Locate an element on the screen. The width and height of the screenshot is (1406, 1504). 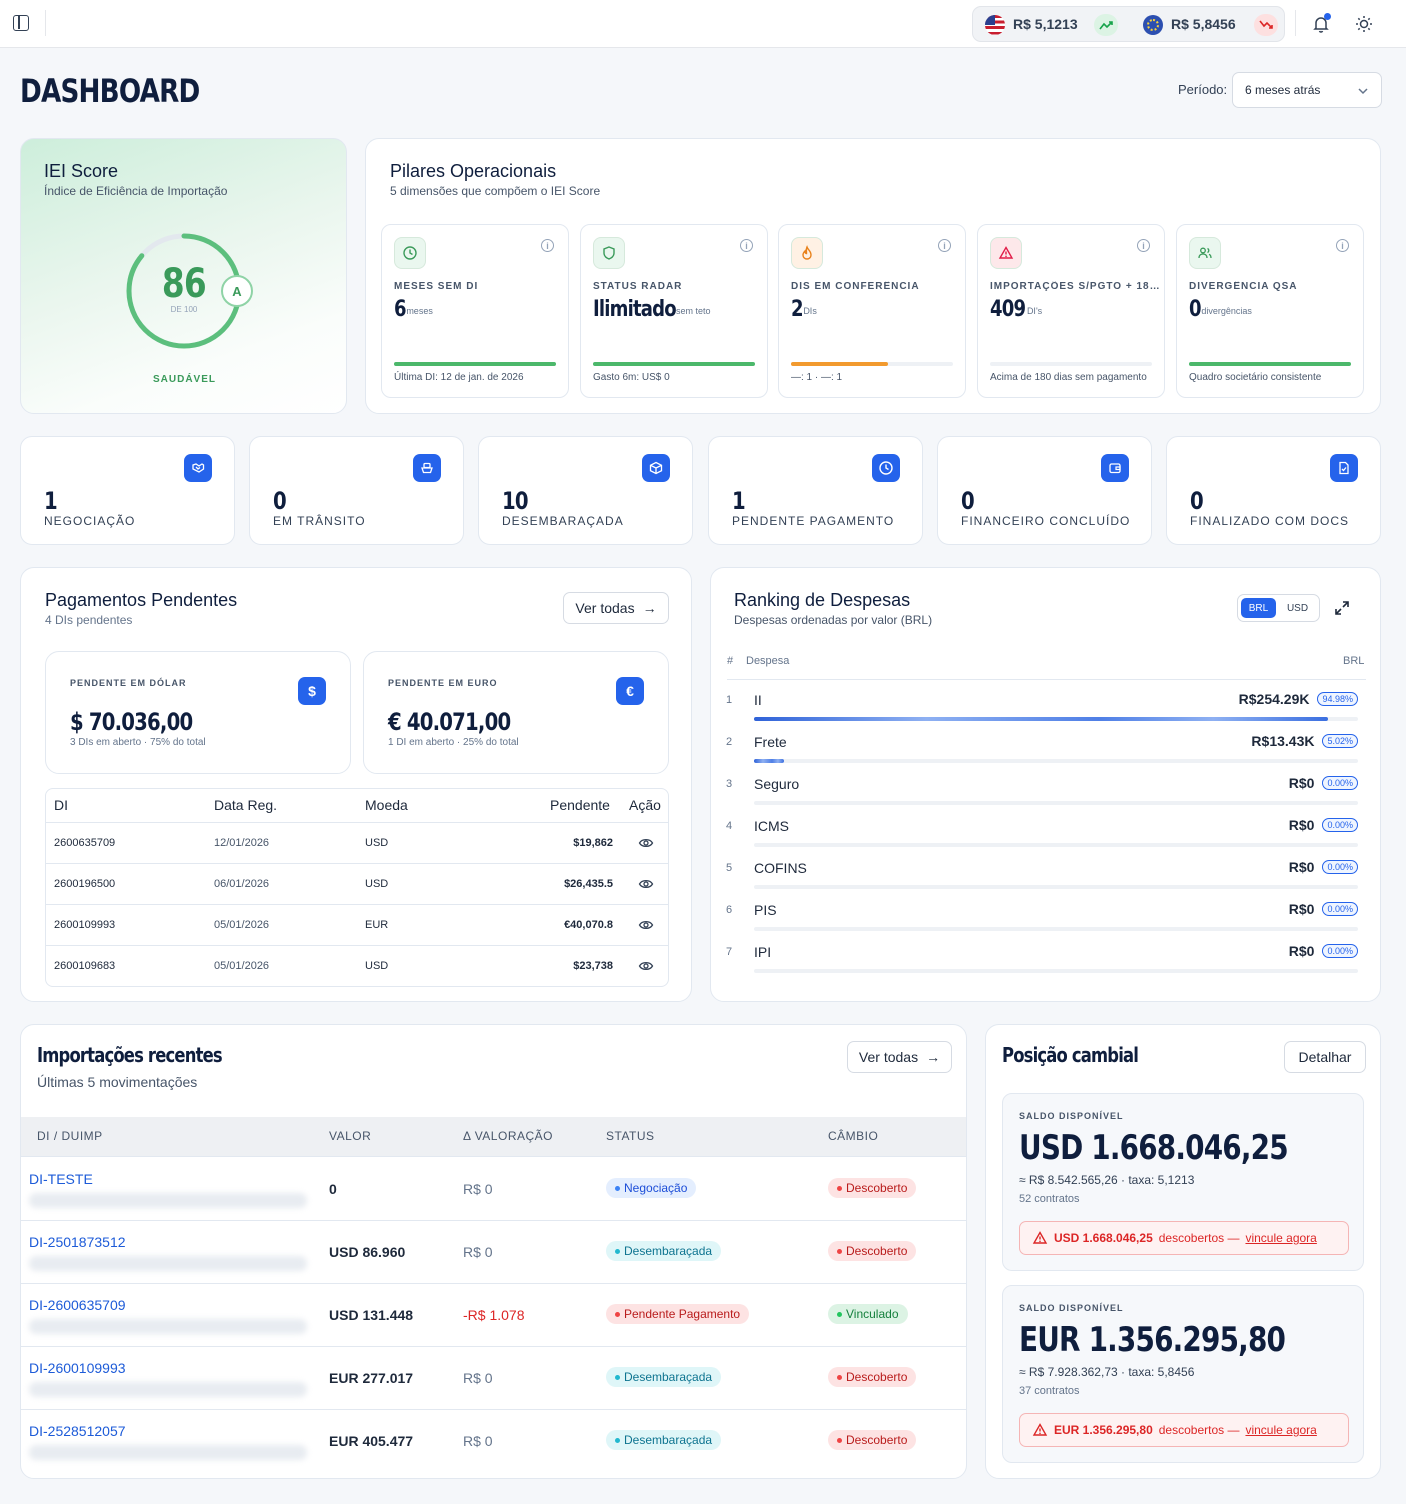
usd-rate: R$ 5,1213 is located at coordinates (1045, 24).